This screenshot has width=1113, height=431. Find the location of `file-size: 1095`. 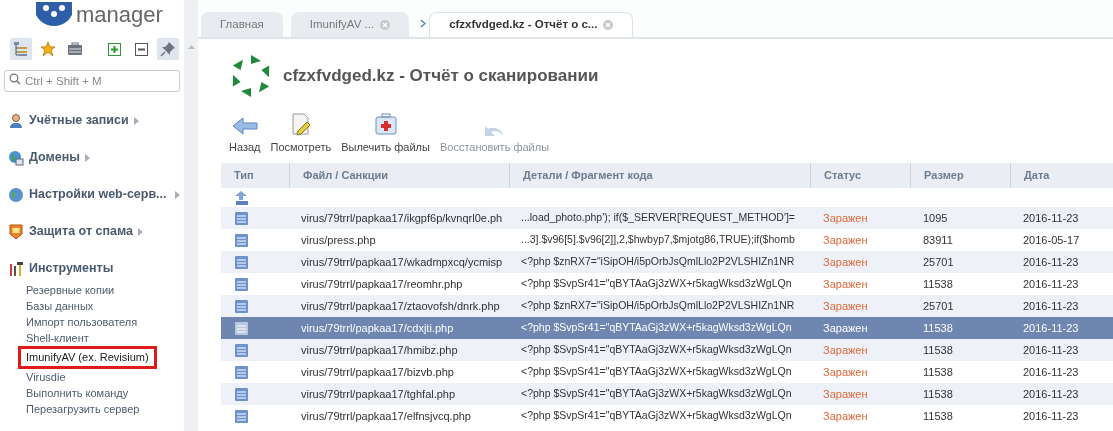

file-size: 1095 is located at coordinates (935, 218).